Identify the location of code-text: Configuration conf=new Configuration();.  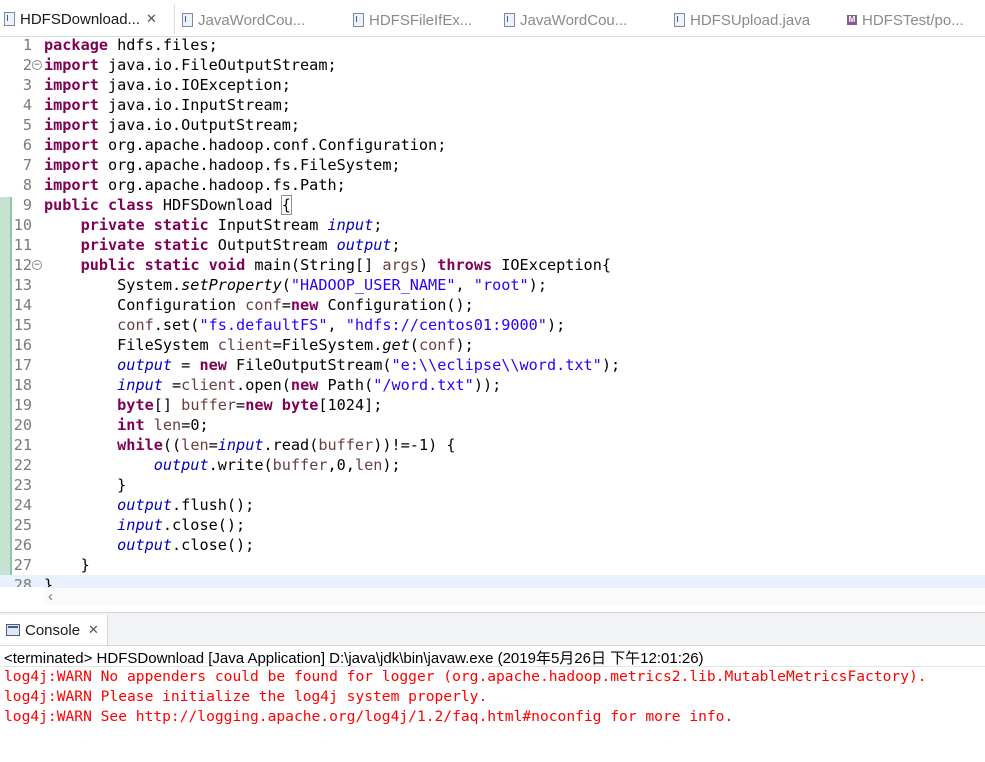
(259, 305).